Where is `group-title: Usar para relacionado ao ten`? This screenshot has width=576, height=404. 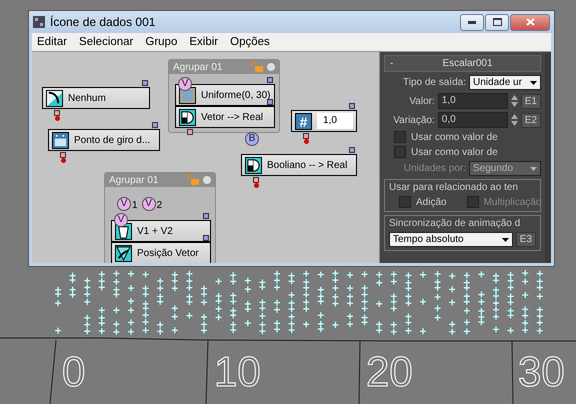
group-title: Usar para relacionado ao ten is located at coordinates (454, 187).